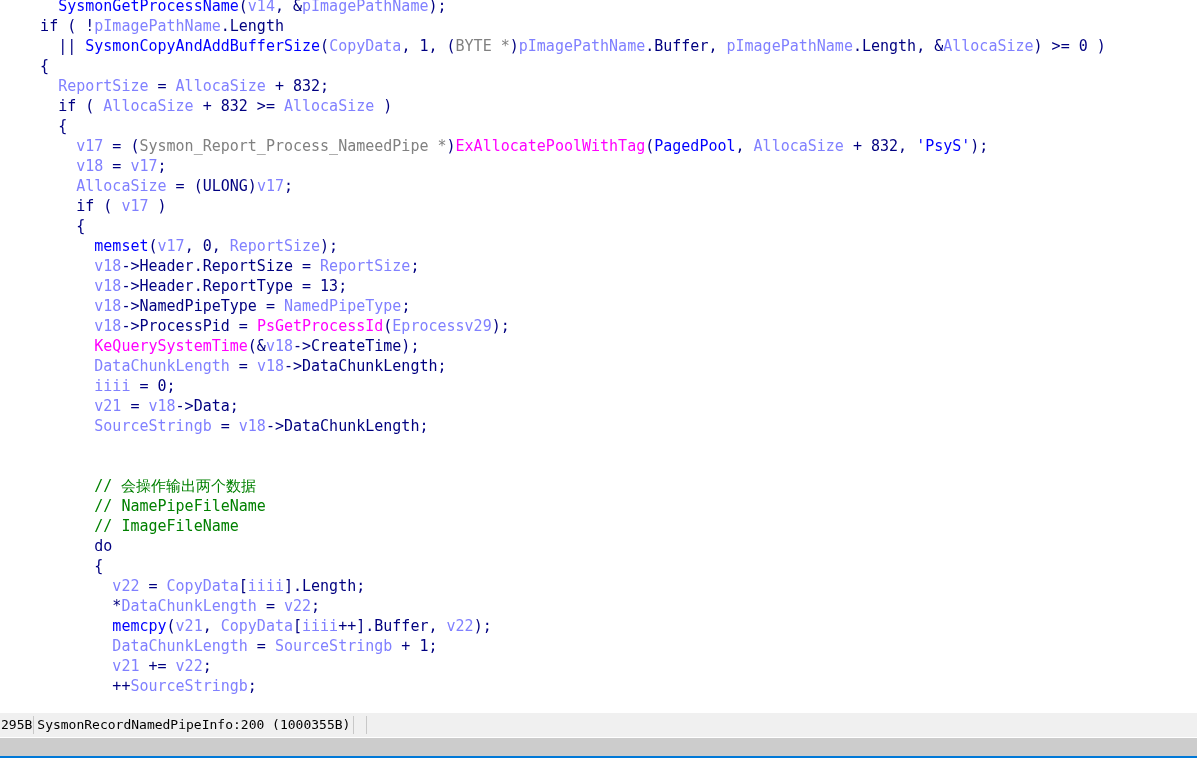  I want to click on code-line: SourceStringb = v18->DataChunkLength;, so click(261, 426).